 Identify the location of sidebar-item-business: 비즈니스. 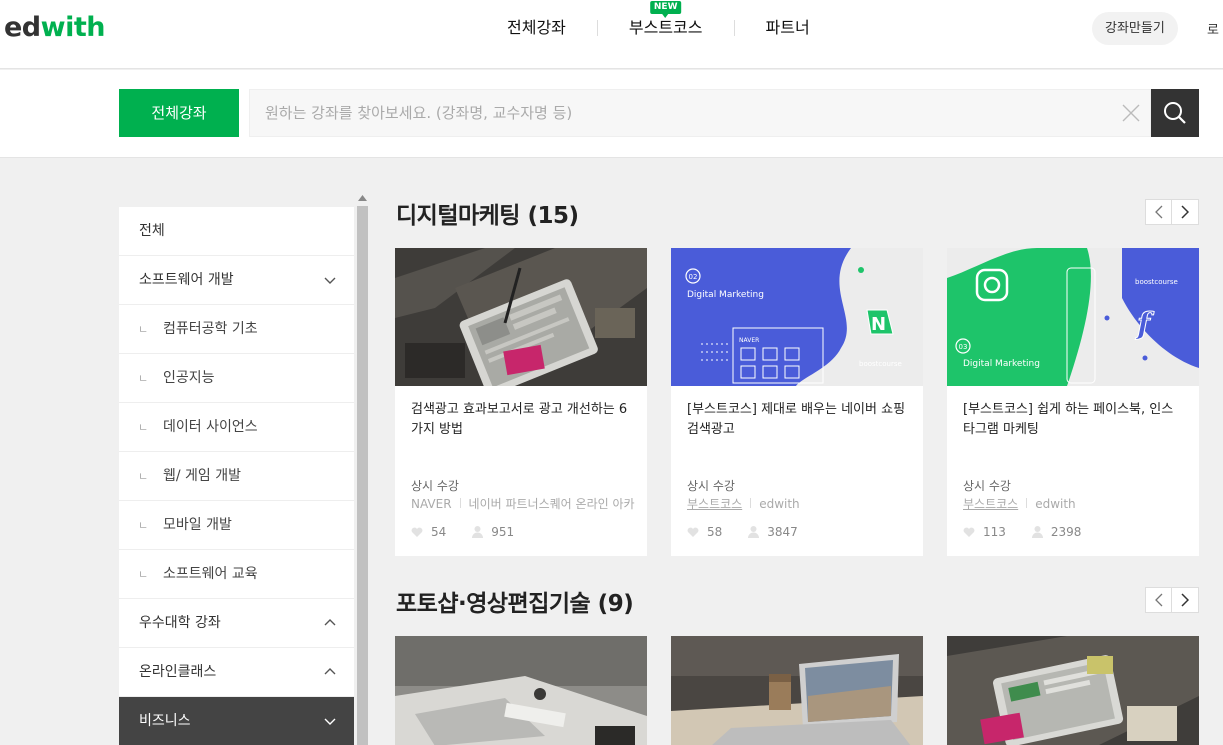
(236, 721).